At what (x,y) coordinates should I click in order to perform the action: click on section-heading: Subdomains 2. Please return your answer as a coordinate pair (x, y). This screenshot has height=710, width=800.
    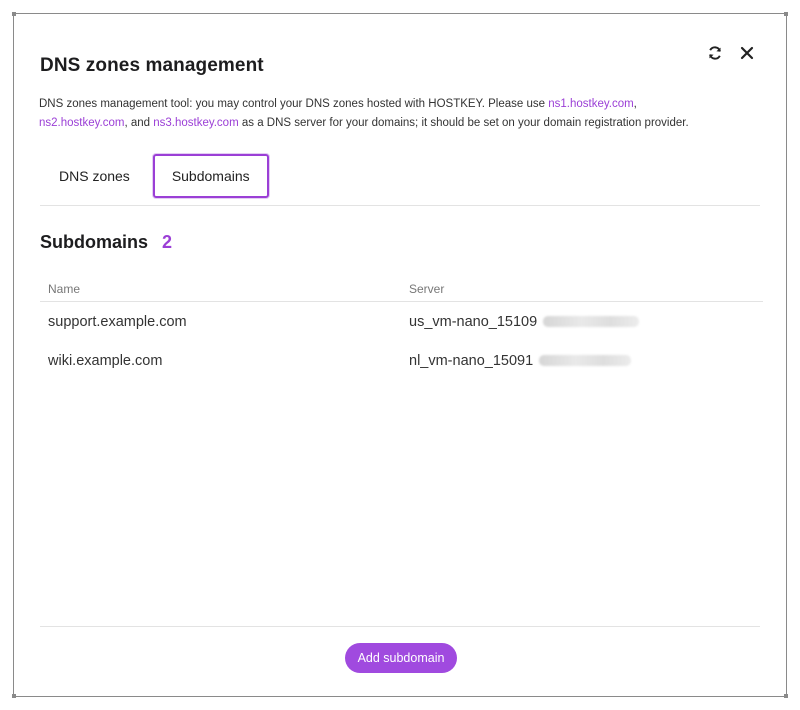
    Looking at the image, I should click on (106, 242).